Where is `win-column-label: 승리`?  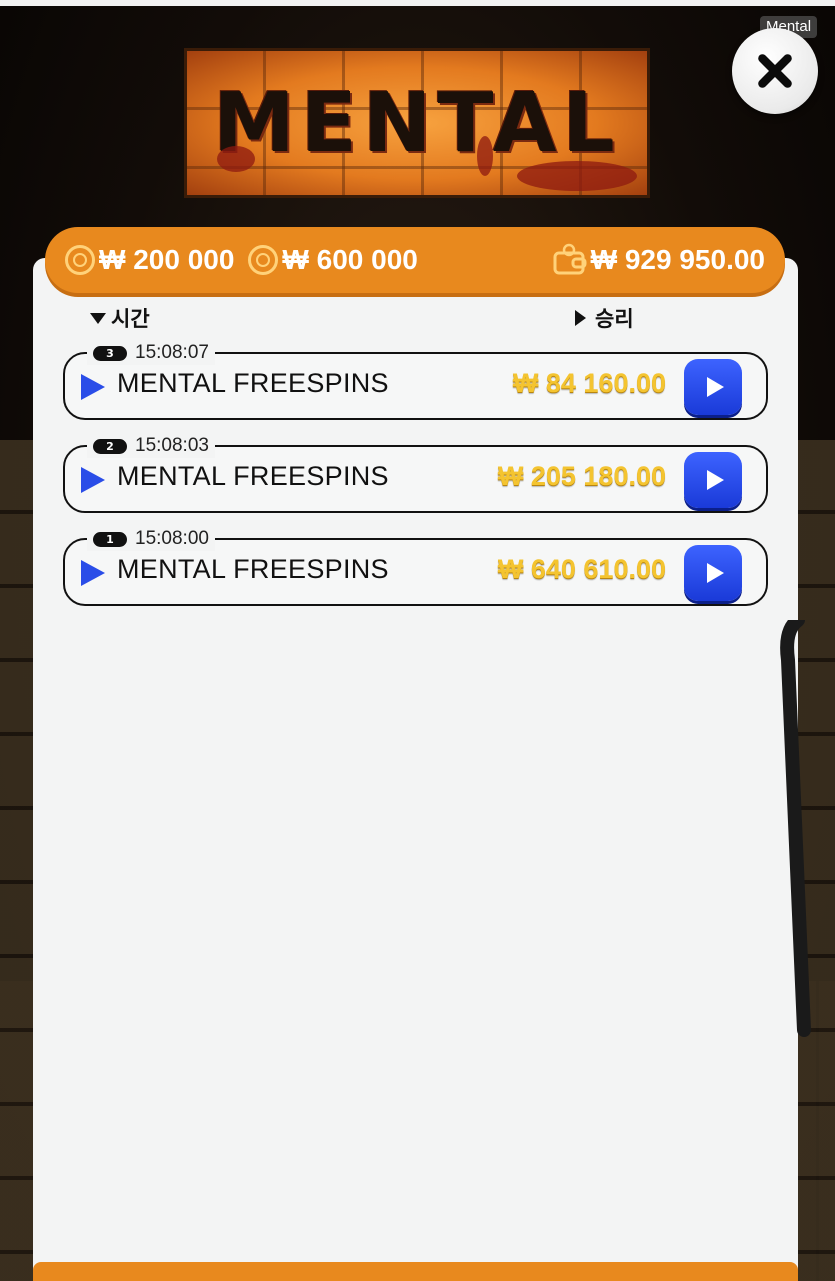
win-column-label: 승리 is located at coordinates (614, 319).